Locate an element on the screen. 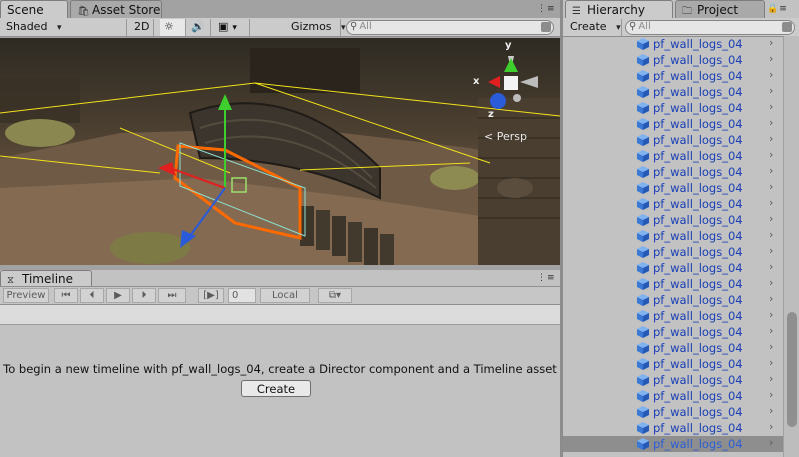 The image size is (799, 457). asset-store-tab: 🛍 Asset Store is located at coordinates (116, 9).